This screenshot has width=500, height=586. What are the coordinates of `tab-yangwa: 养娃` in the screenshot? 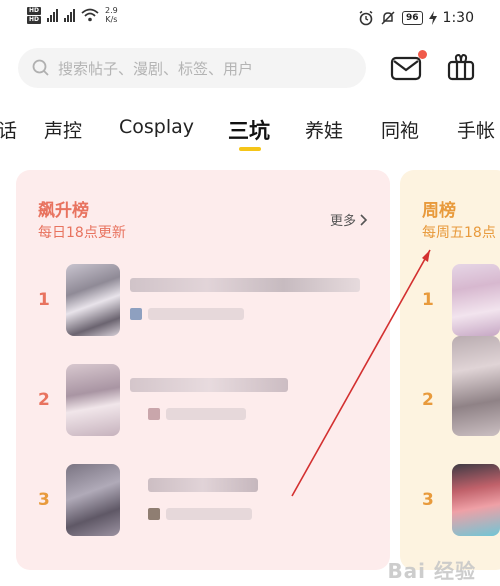 It's located at (324, 129).